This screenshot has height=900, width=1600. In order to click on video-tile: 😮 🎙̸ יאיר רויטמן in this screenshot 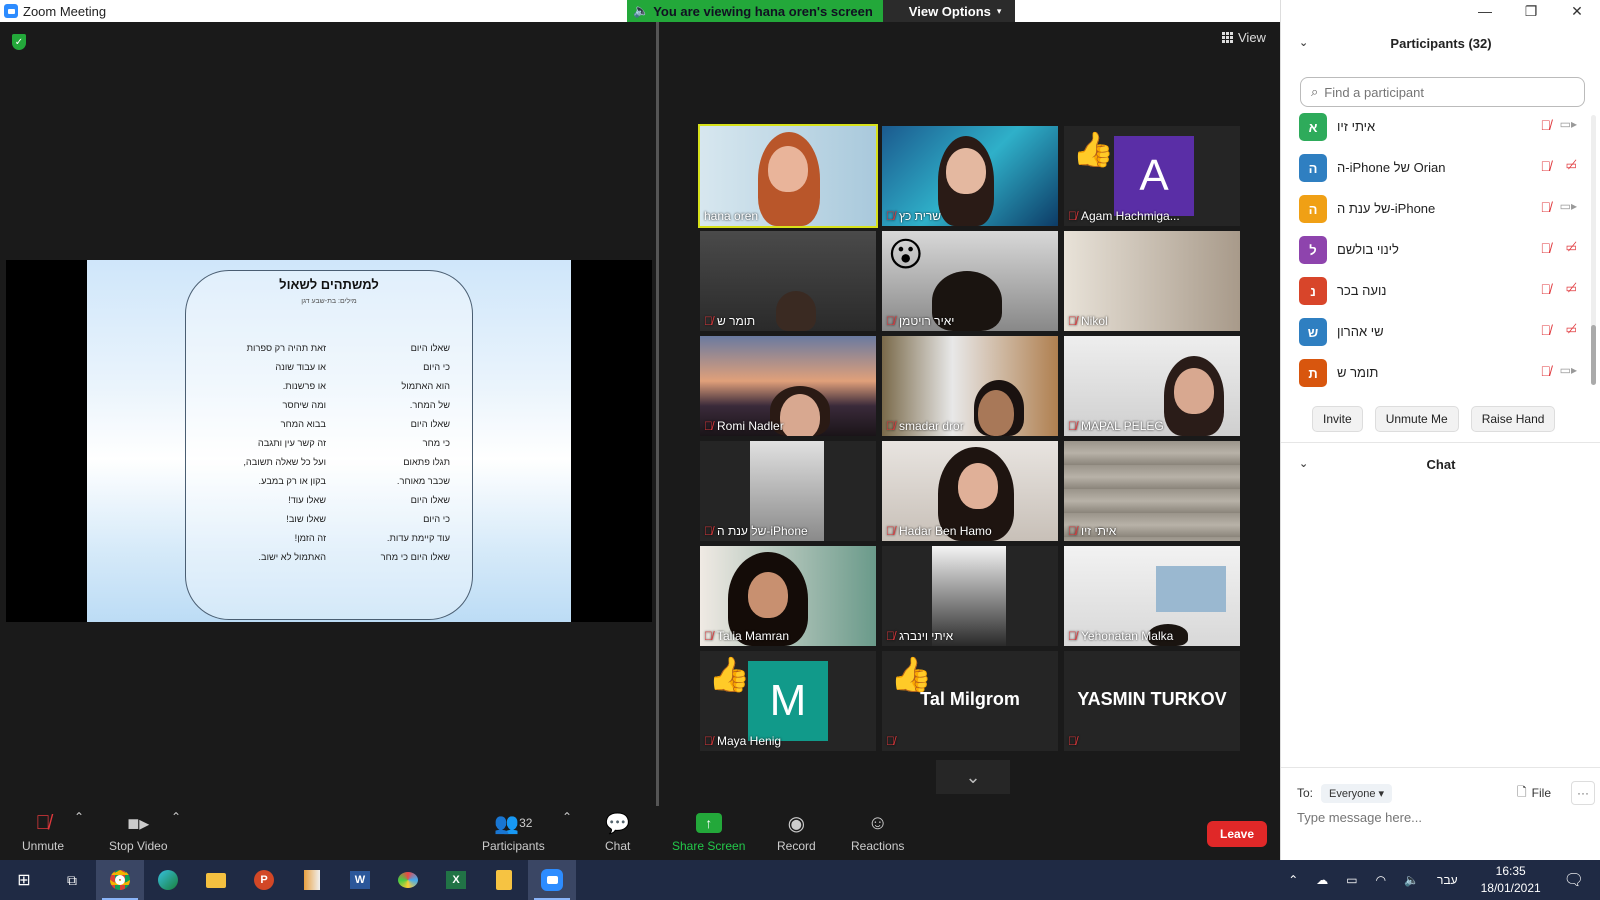, I will do `click(970, 281)`.